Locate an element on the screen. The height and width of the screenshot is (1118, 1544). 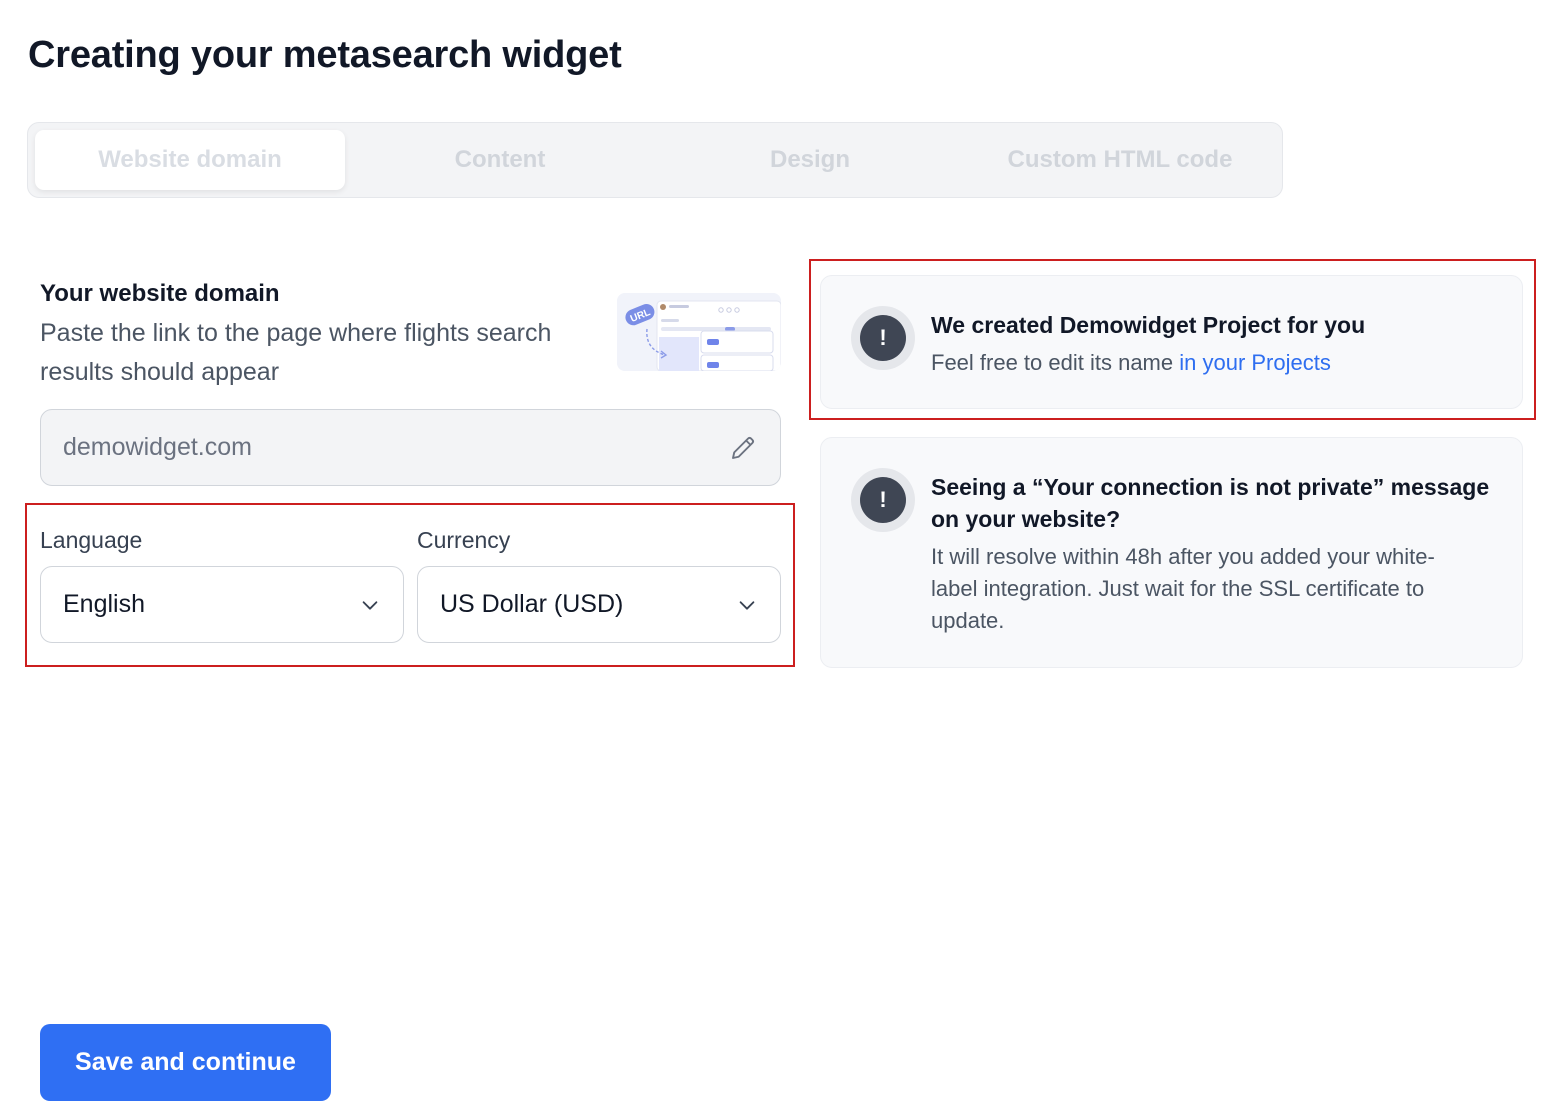
tab-website-domain: Website domain is located at coordinates (190, 160).